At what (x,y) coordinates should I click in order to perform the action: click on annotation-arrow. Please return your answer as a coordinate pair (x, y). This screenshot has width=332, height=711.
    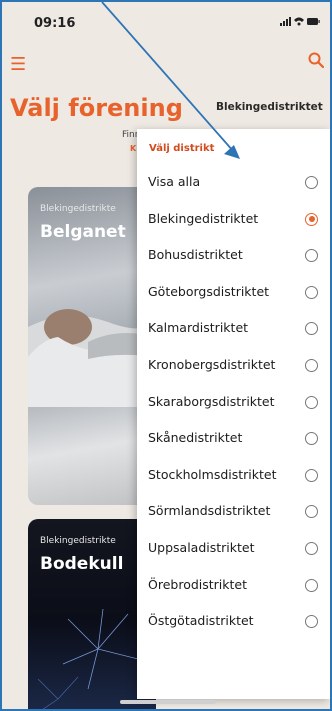
    Looking at the image, I should click on (170, 80).